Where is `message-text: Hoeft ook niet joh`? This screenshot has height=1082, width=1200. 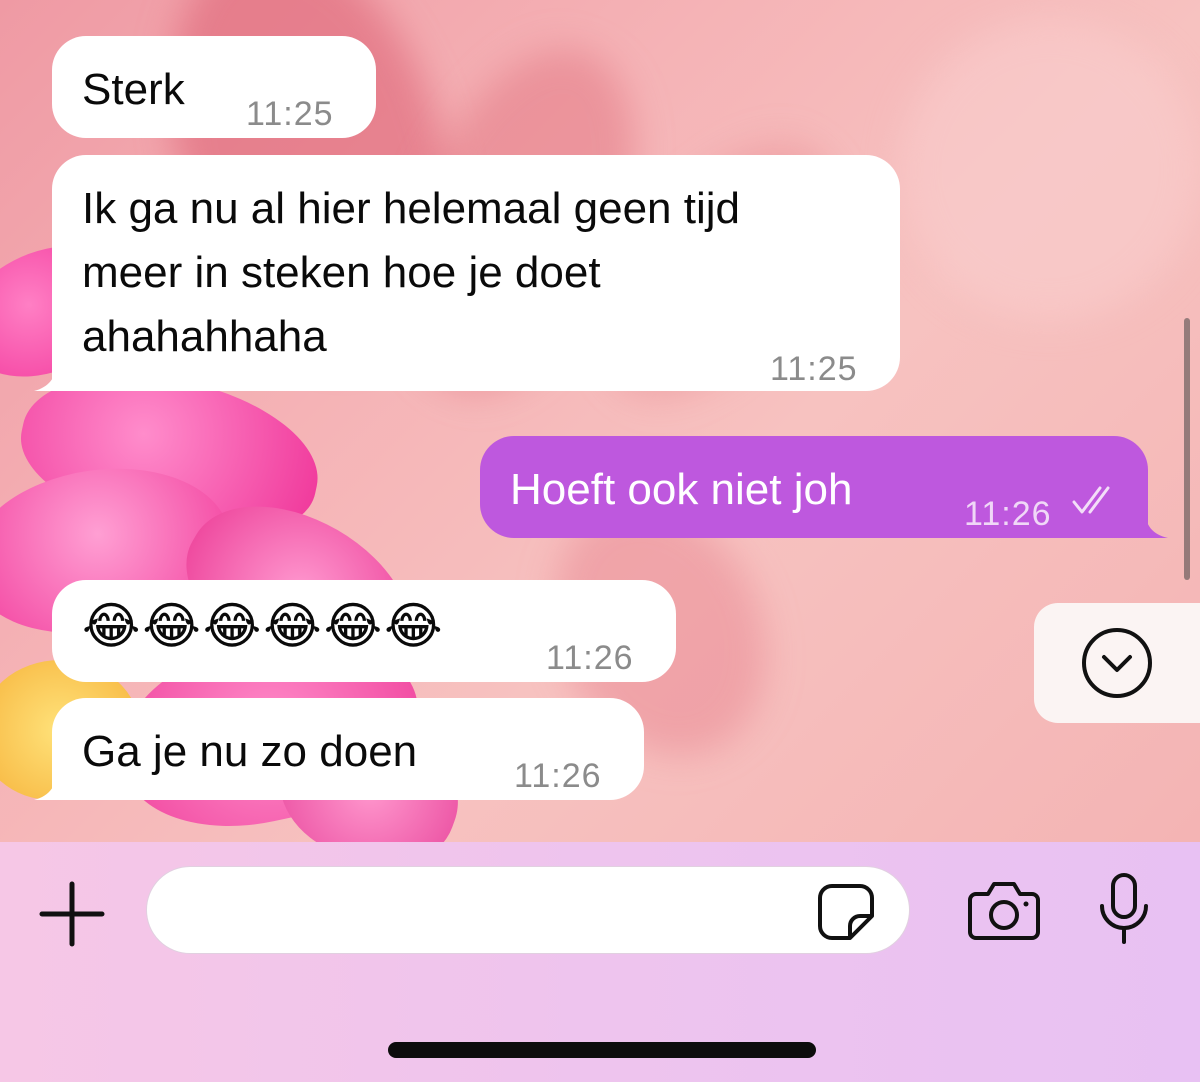 message-text: Hoeft ook niet joh is located at coordinates (681, 489).